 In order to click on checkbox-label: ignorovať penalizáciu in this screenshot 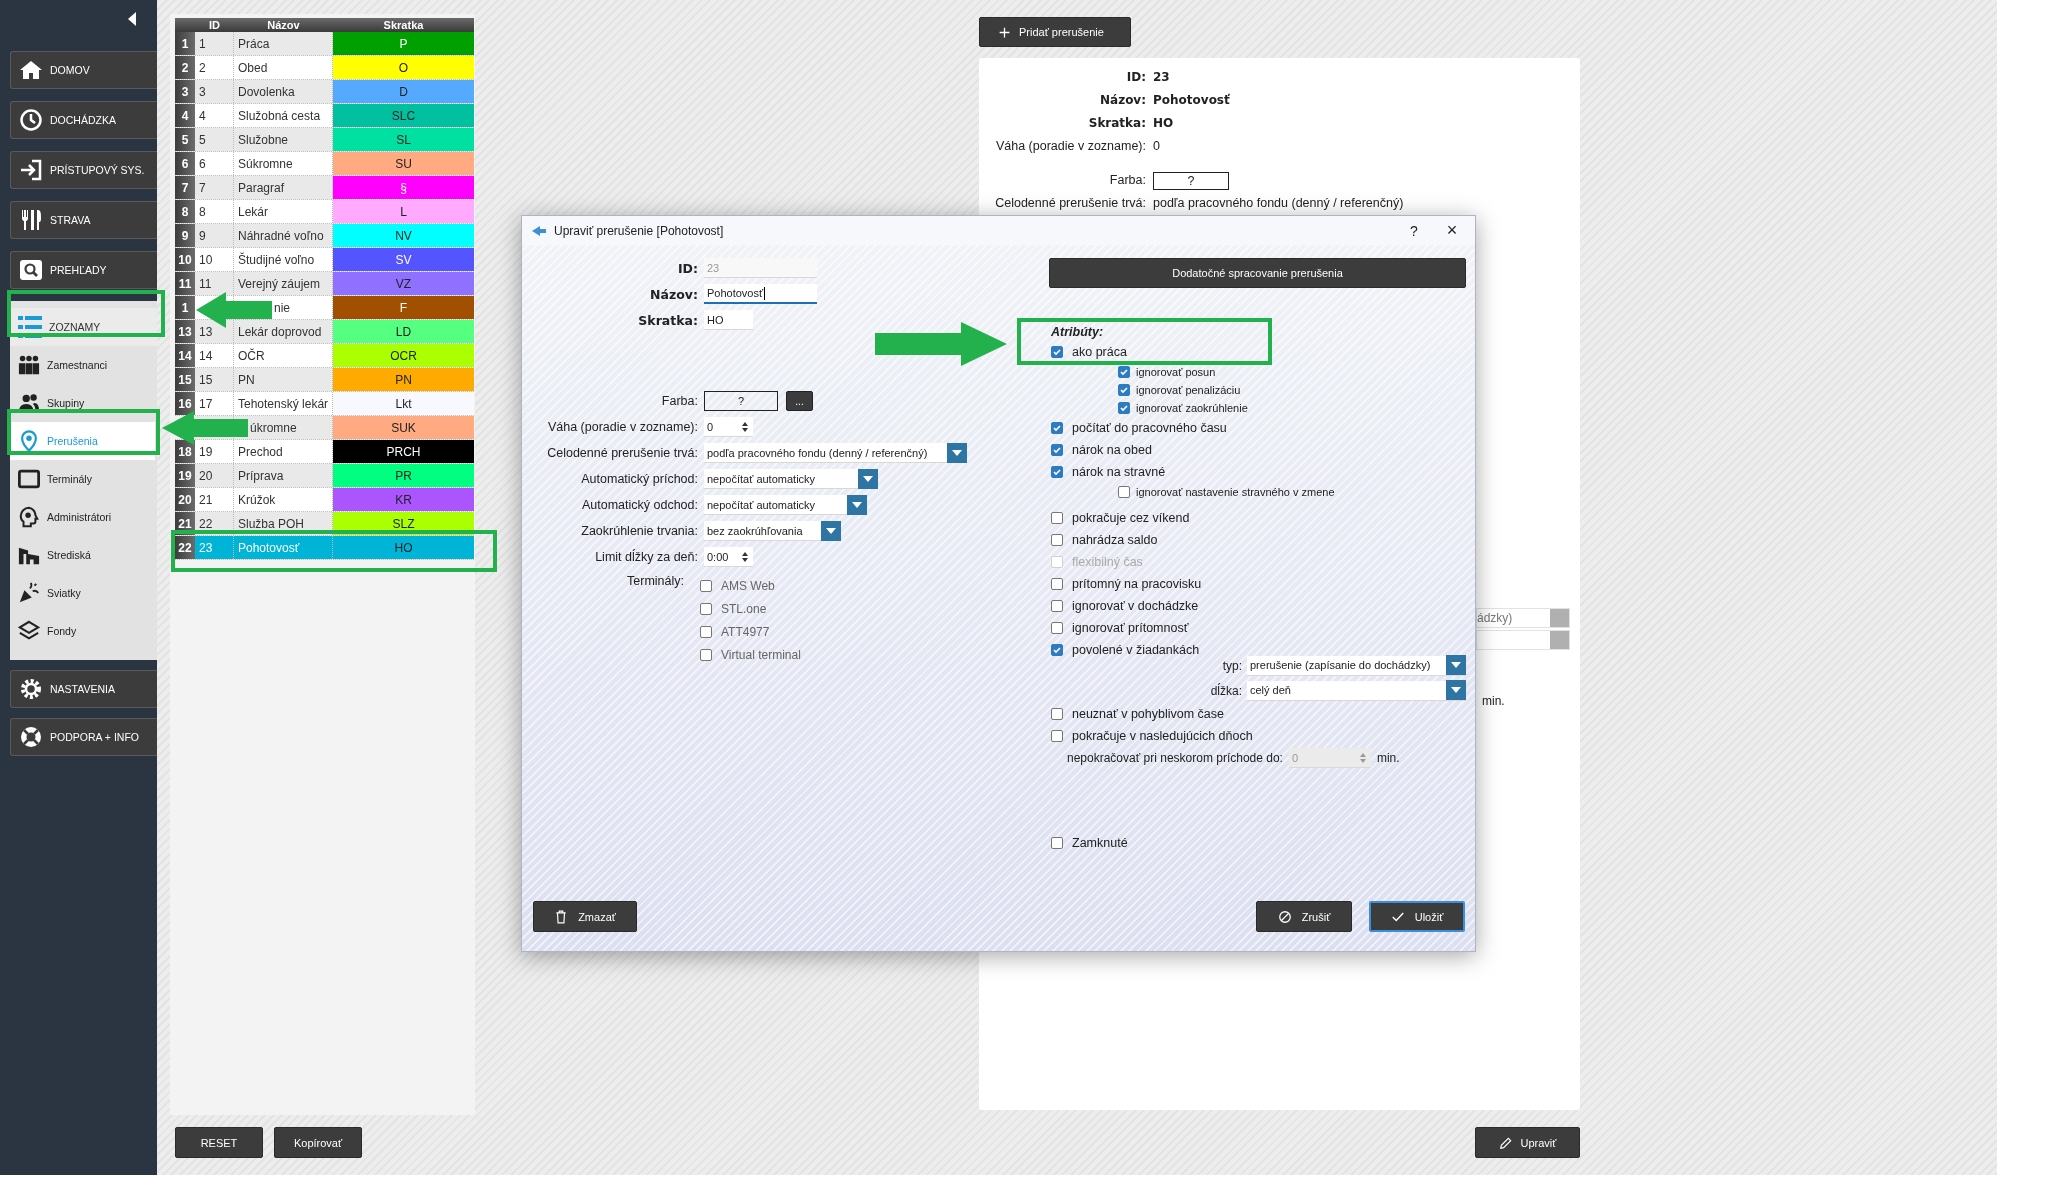, I will do `click(1188, 390)`.